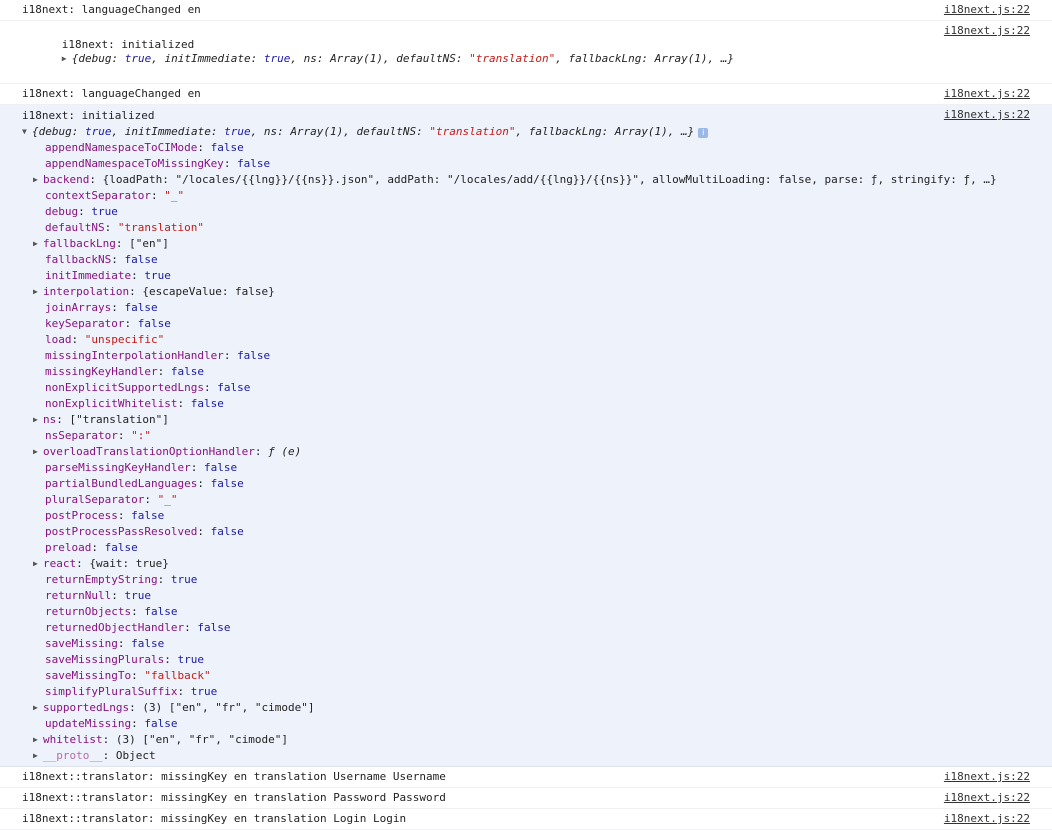 Image resolution: width=1052 pixels, height=830 pixels. Describe the element at coordinates (88, 611) in the screenshot. I see `property-key: returnObjects` at that location.